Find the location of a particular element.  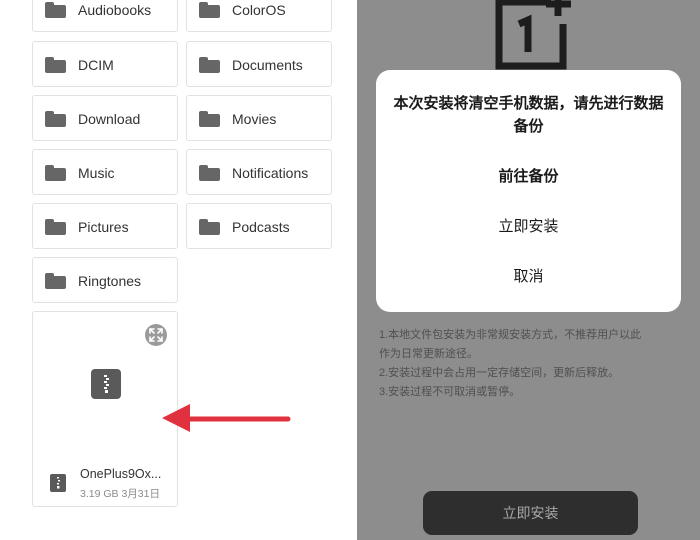

folder-label: DCIM is located at coordinates (96, 65).